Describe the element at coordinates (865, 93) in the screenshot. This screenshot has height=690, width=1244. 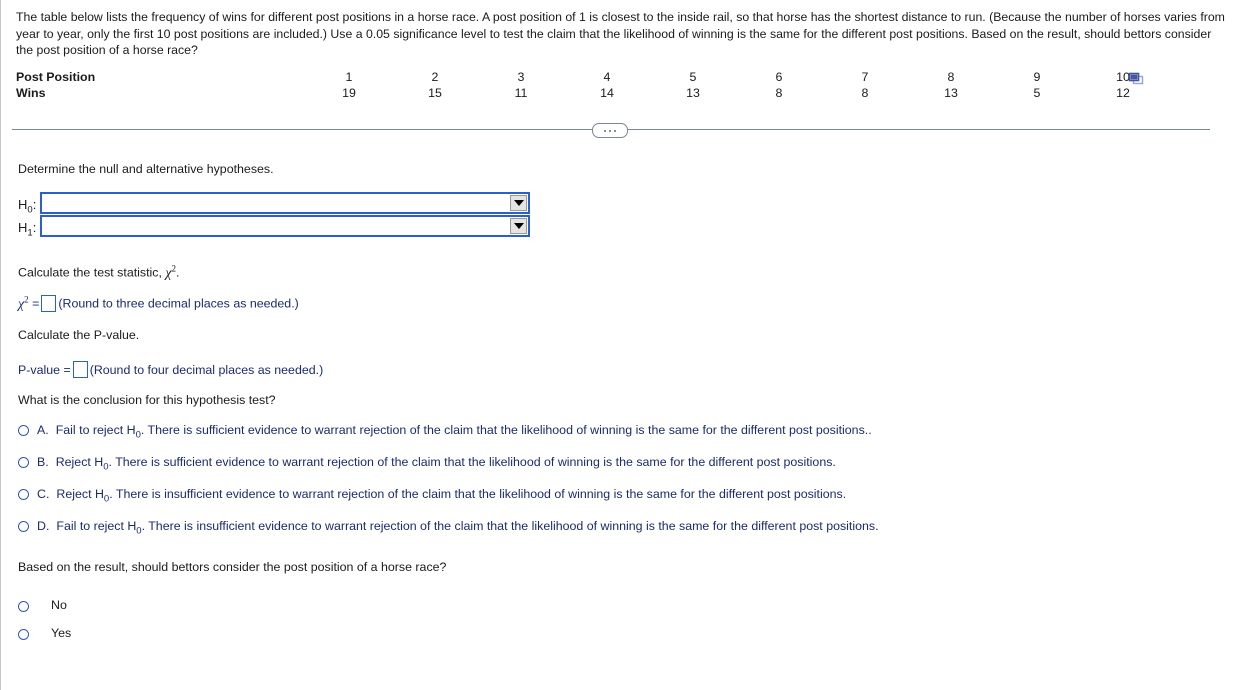
I see `wins-7: 8` at that location.